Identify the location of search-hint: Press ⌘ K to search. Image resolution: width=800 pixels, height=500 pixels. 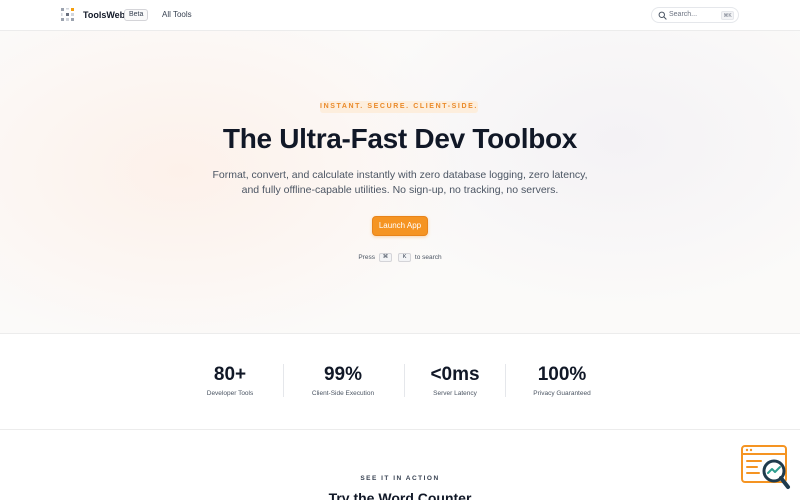
(400, 257).